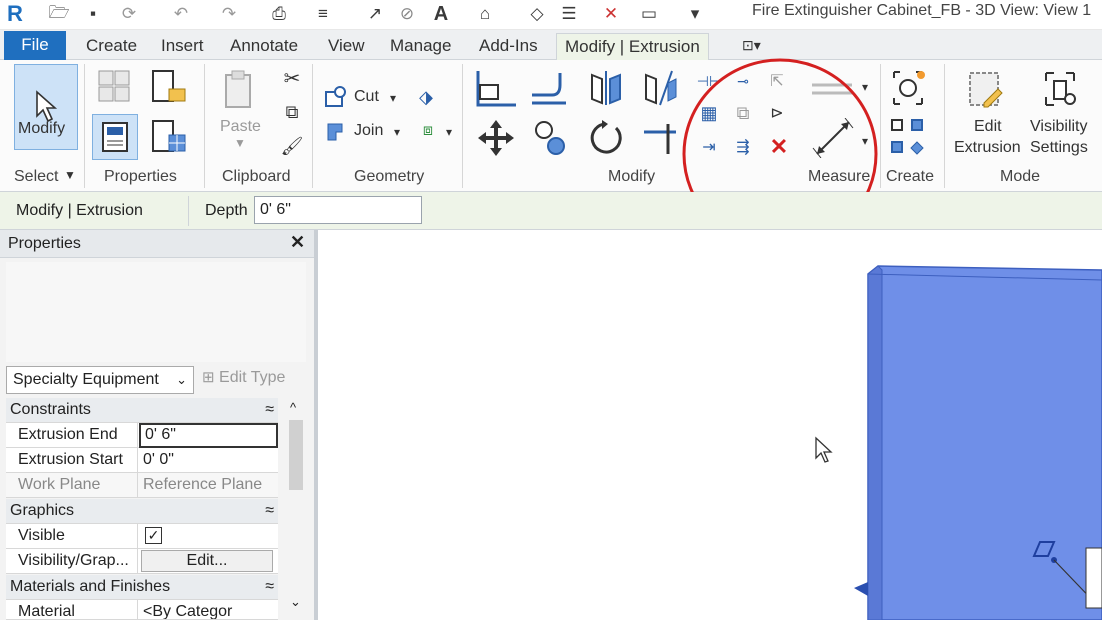 The height and width of the screenshot is (625, 1102). What do you see at coordinates (375, 14) in the screenshot?
I see `dimension-qat-icon: ↗` at bounding box center [375, 14].